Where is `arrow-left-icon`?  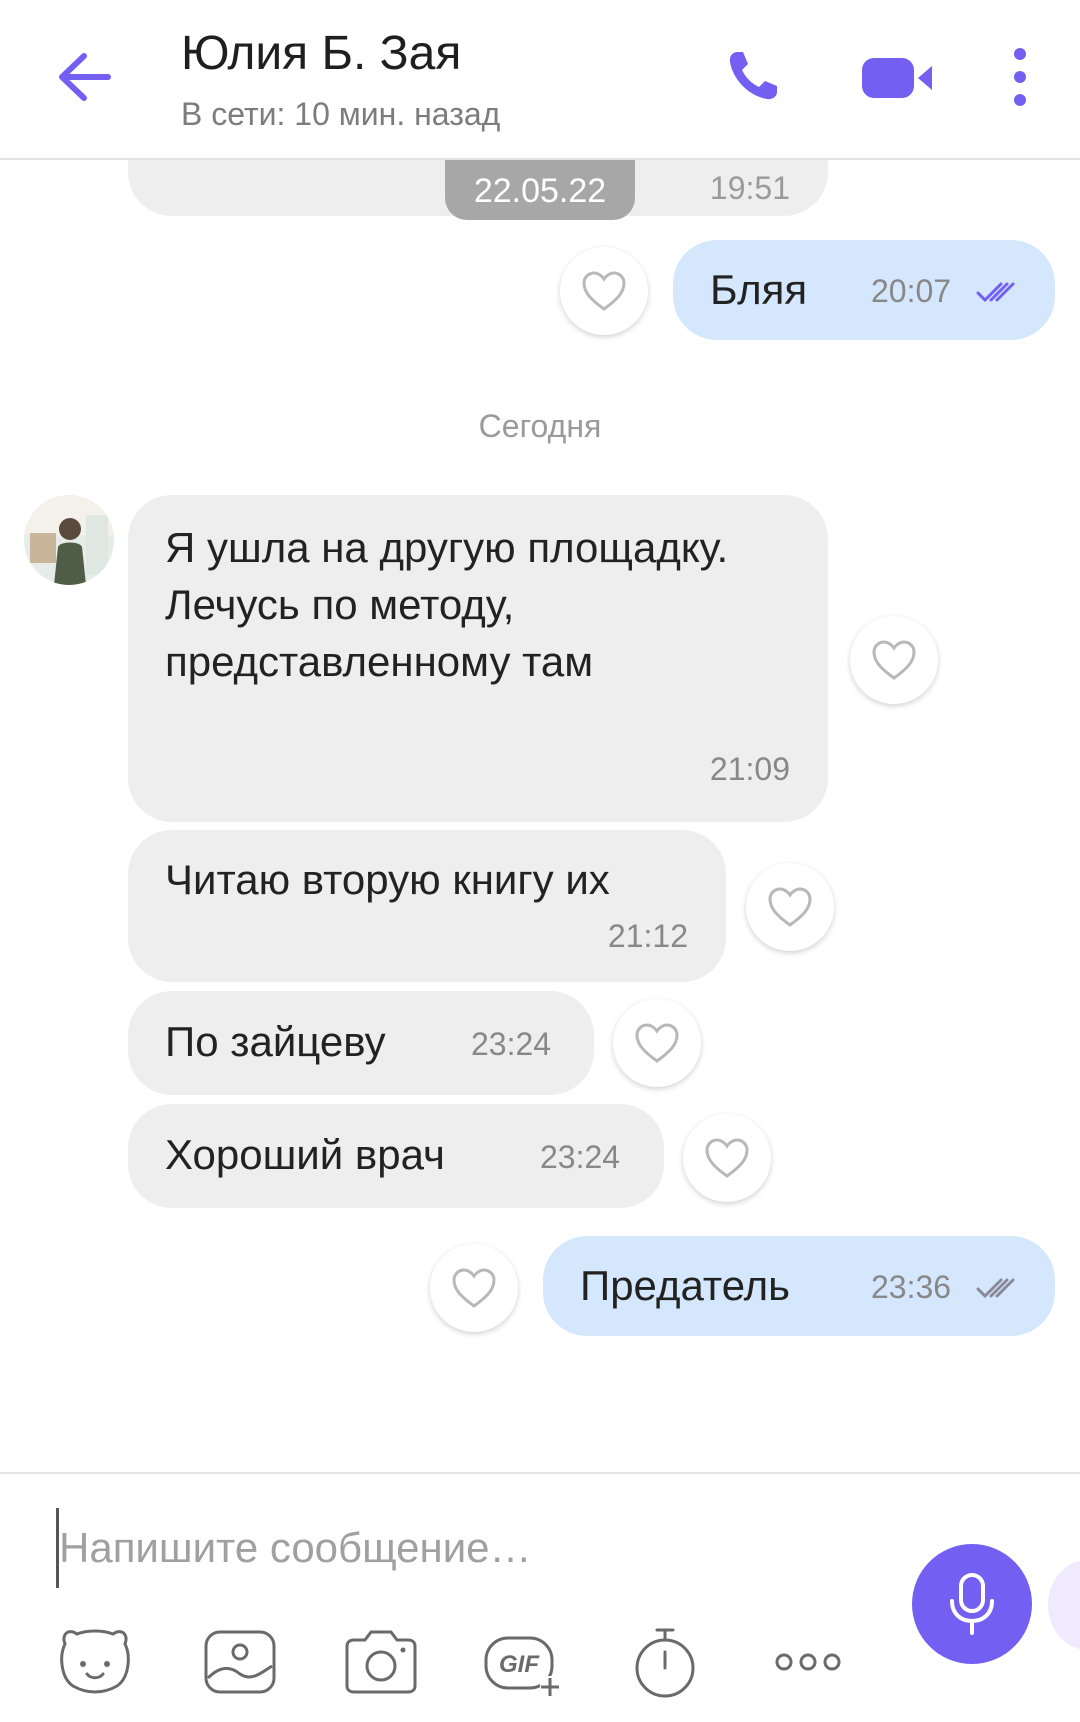
arrow-left-icon is located at coordinates (85, 77).